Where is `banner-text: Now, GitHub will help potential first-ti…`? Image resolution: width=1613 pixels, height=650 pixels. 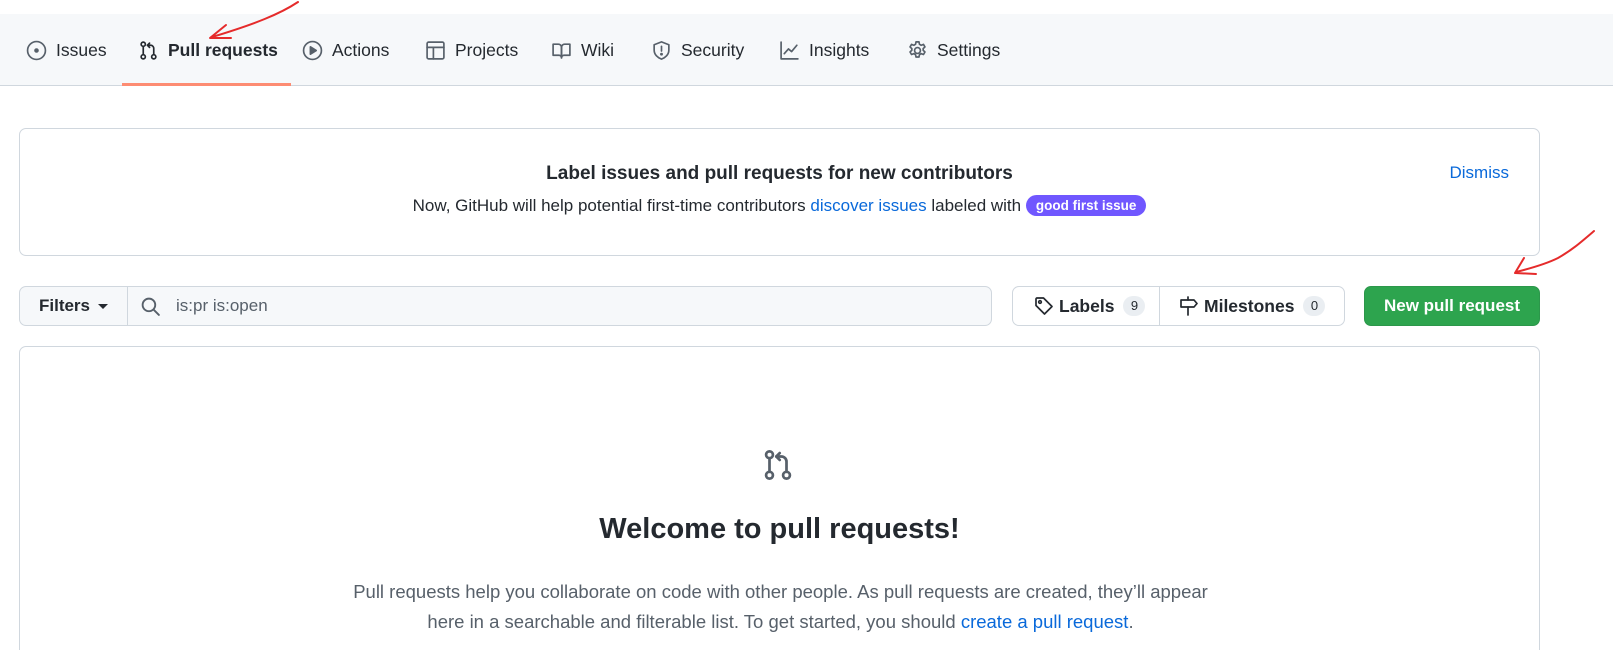
banner-text: Now, GitHub will help potential first-ti… is located at coordinates (779, 205).